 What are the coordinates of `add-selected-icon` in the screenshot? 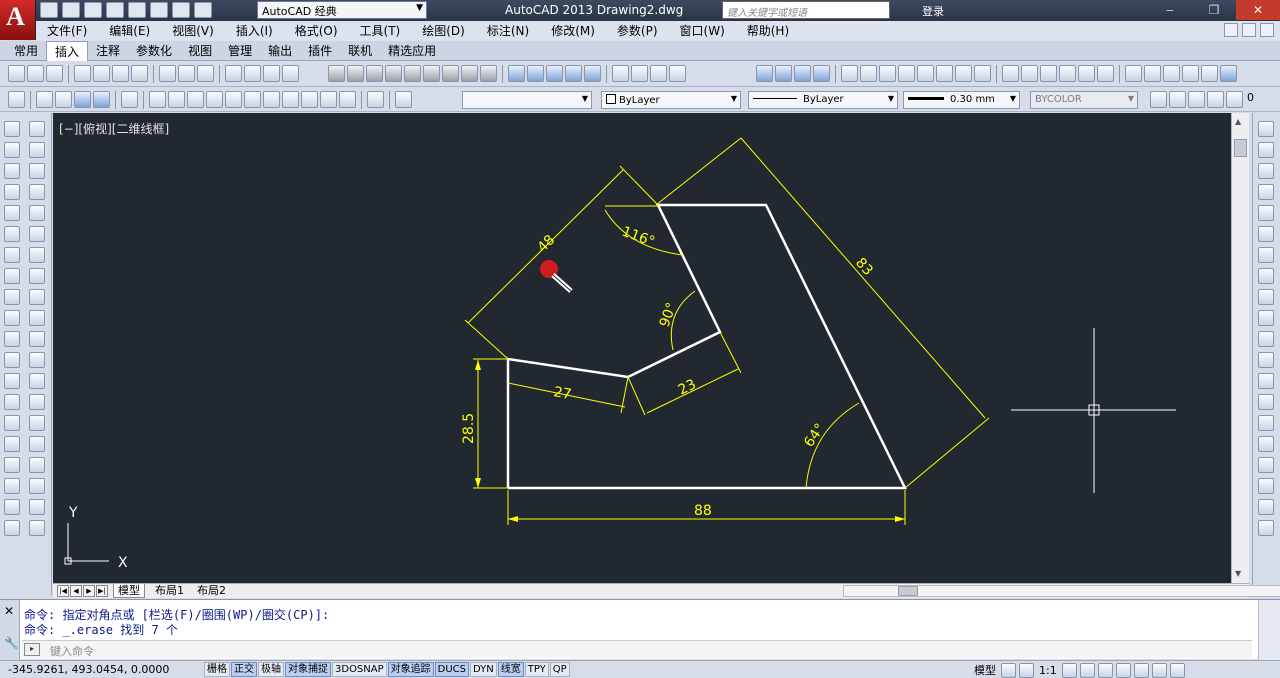 It's located at (12, 528).